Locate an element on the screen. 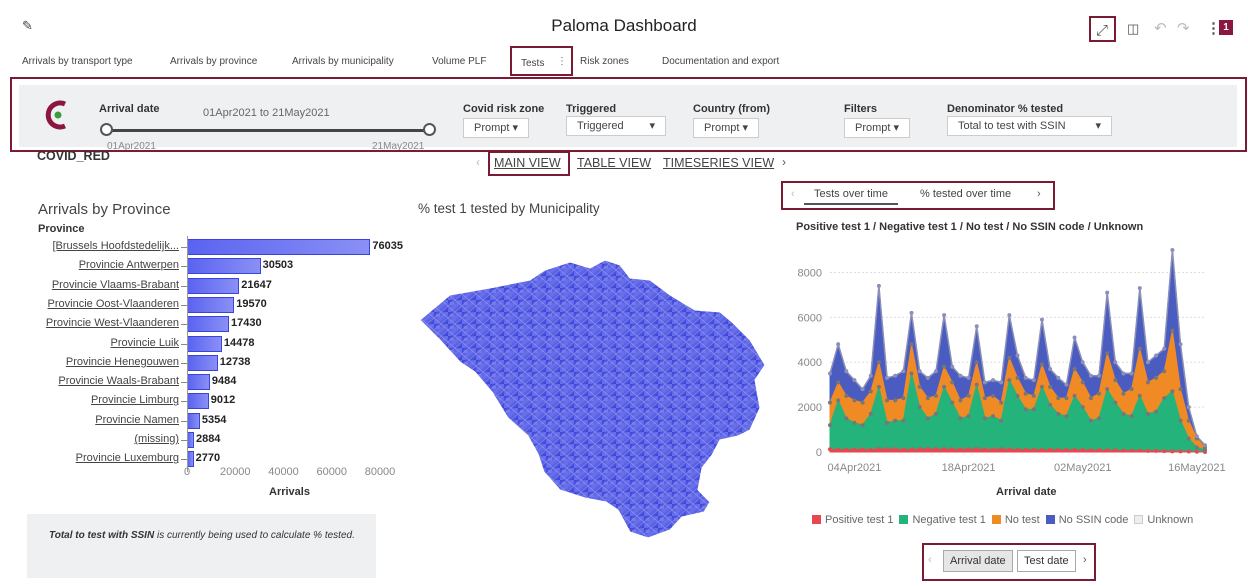 The width and height of the screenshot is (1248, 586). tab-timeseries-view: TIMESERIES VIEW is located at coordinates (718, 163).